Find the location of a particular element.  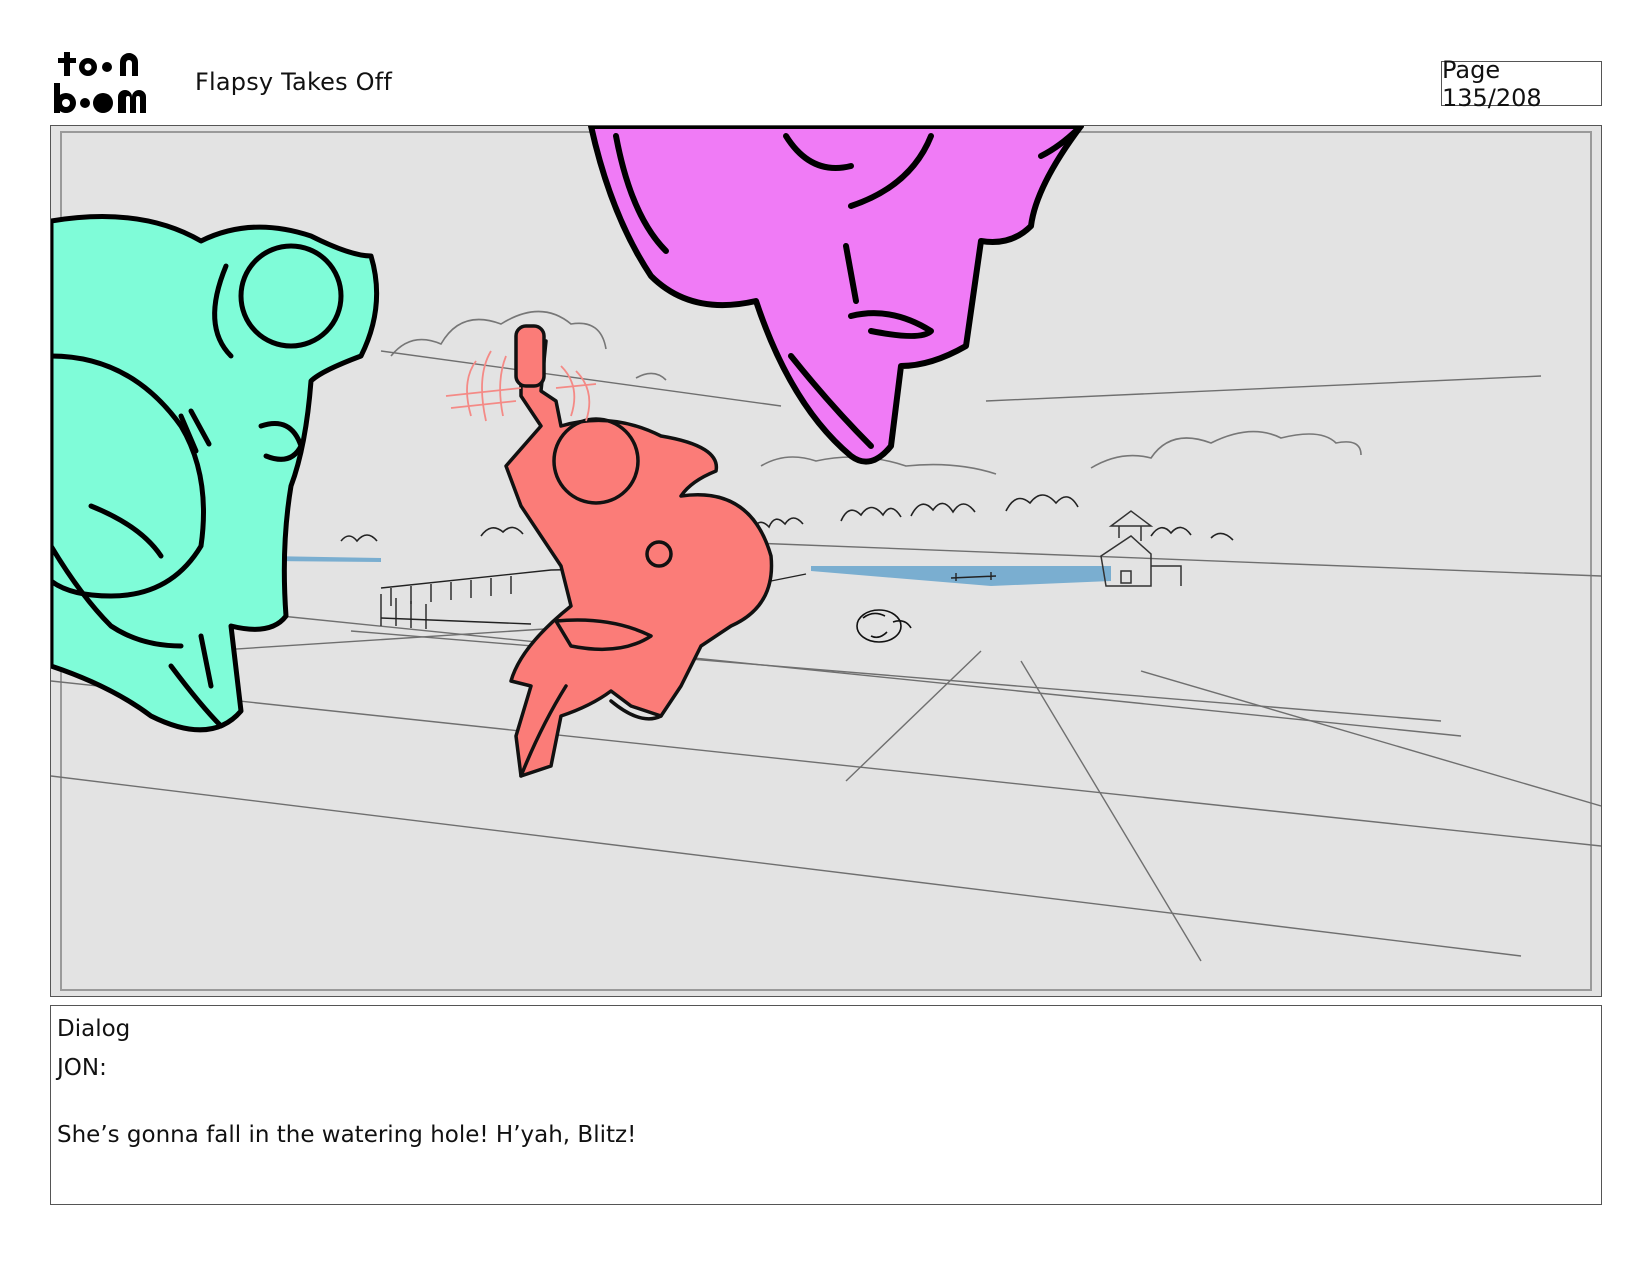

page-number: Page 135/208 is located at coordinates (1521, 84).